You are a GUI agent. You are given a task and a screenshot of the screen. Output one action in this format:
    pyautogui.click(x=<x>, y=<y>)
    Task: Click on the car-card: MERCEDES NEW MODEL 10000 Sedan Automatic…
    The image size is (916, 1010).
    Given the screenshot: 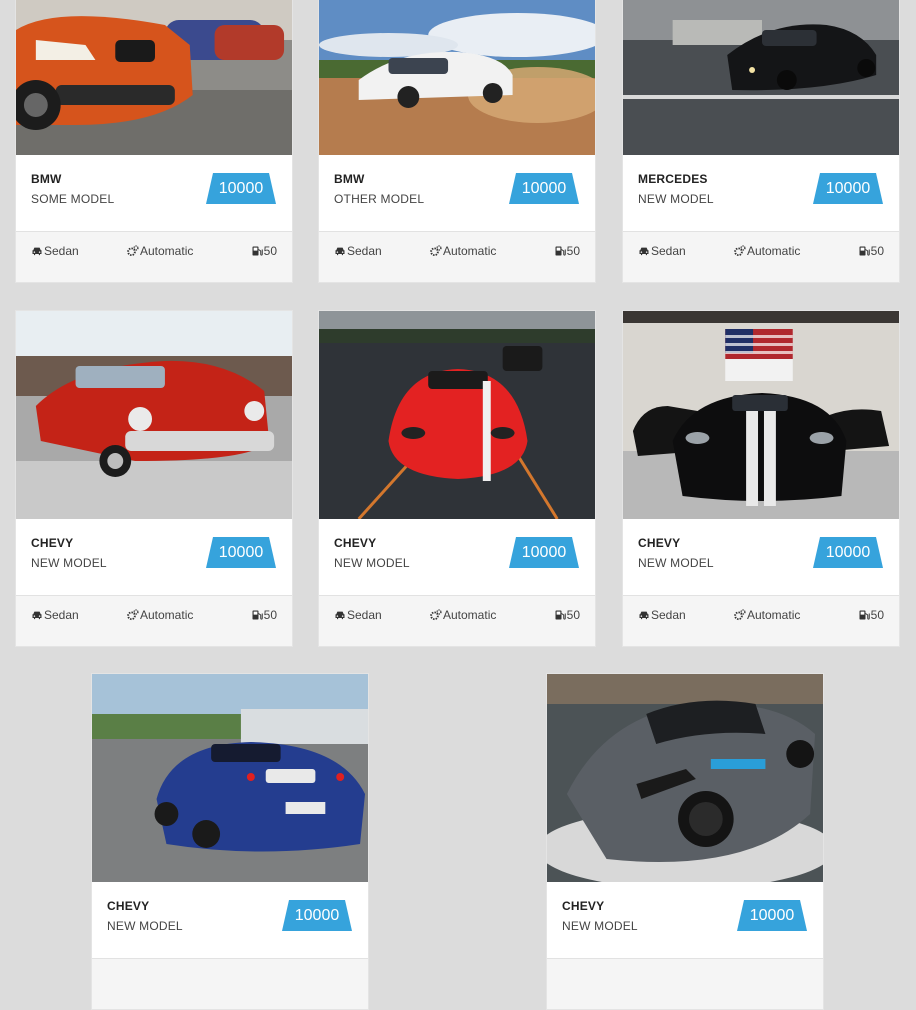 What is the action you would take?
    pyautogui.click(x=761, y=141)
    